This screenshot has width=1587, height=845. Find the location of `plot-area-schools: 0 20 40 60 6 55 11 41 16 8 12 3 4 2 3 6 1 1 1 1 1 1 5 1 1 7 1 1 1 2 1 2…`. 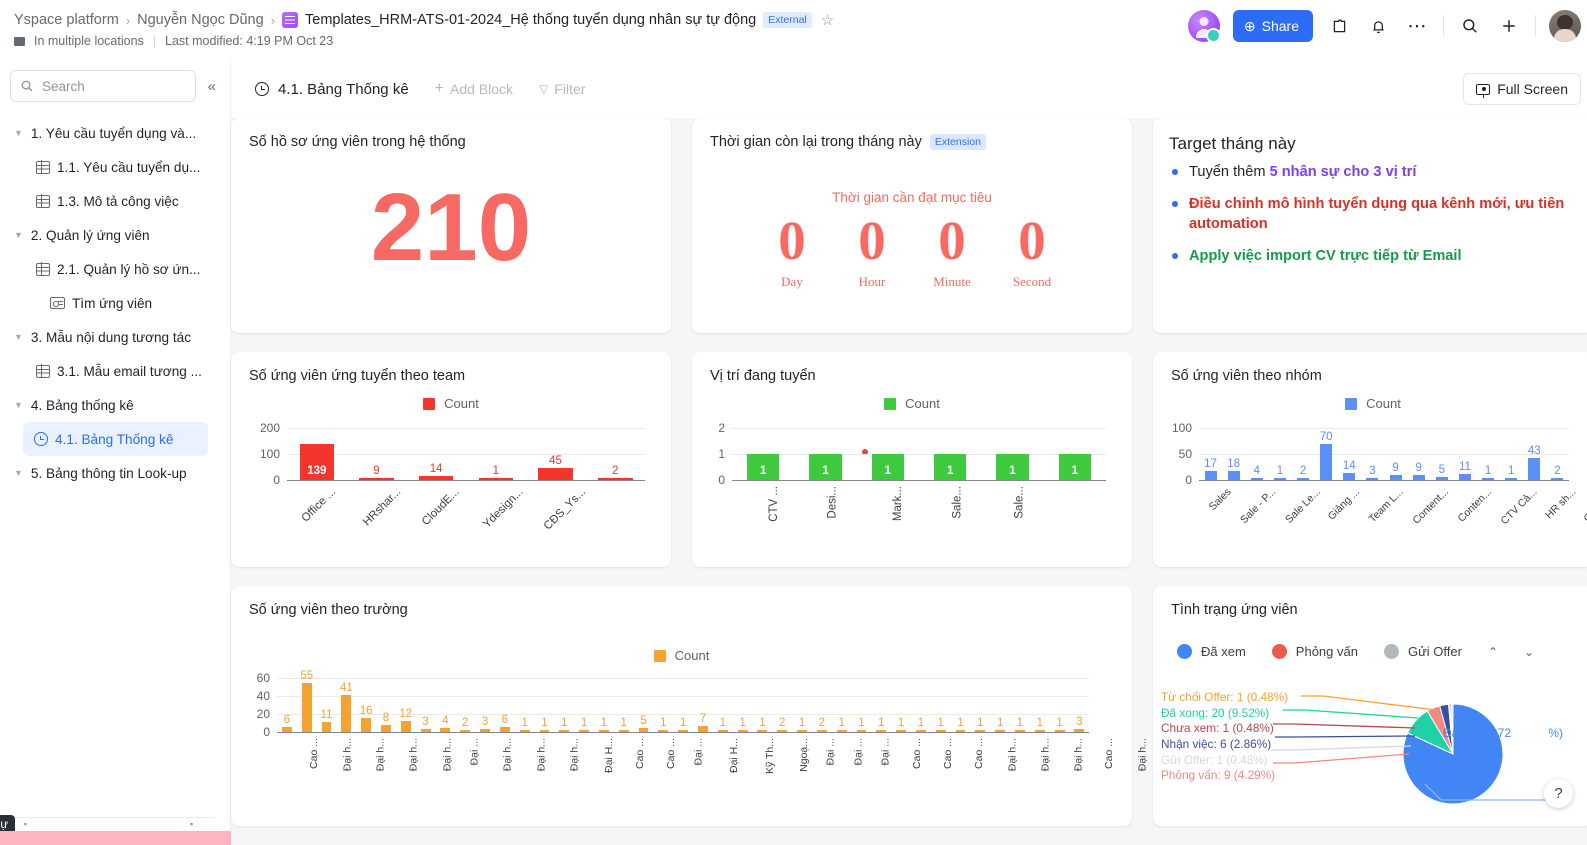

plot-area-schools: 0 20 40 60 6 55 11 41 16 8 12 3 4 2 3 6 1 1 1 1 1 1 5 1 1 7 1 1 1 2 1 2… is located at coordinates (673, 704).